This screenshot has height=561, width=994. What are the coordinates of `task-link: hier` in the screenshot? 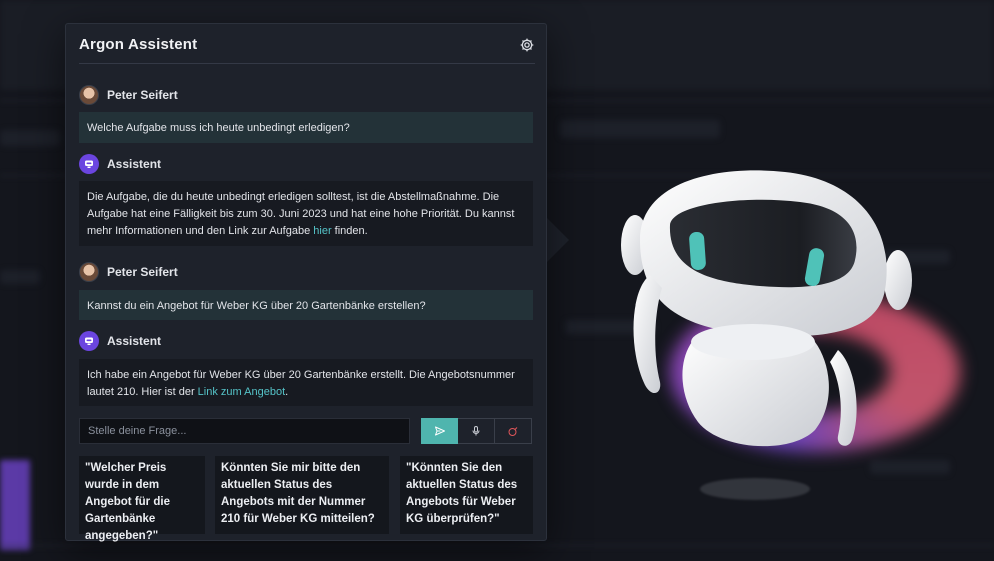 It's located at (322, 231).